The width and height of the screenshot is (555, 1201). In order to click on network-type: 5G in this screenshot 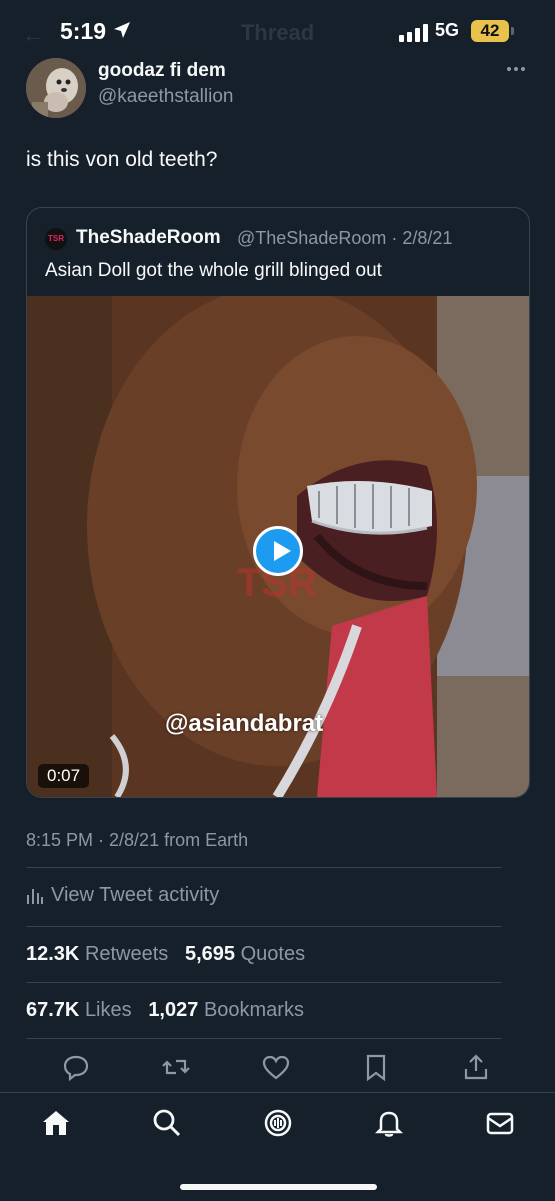, I will do `click(447, 30)`.